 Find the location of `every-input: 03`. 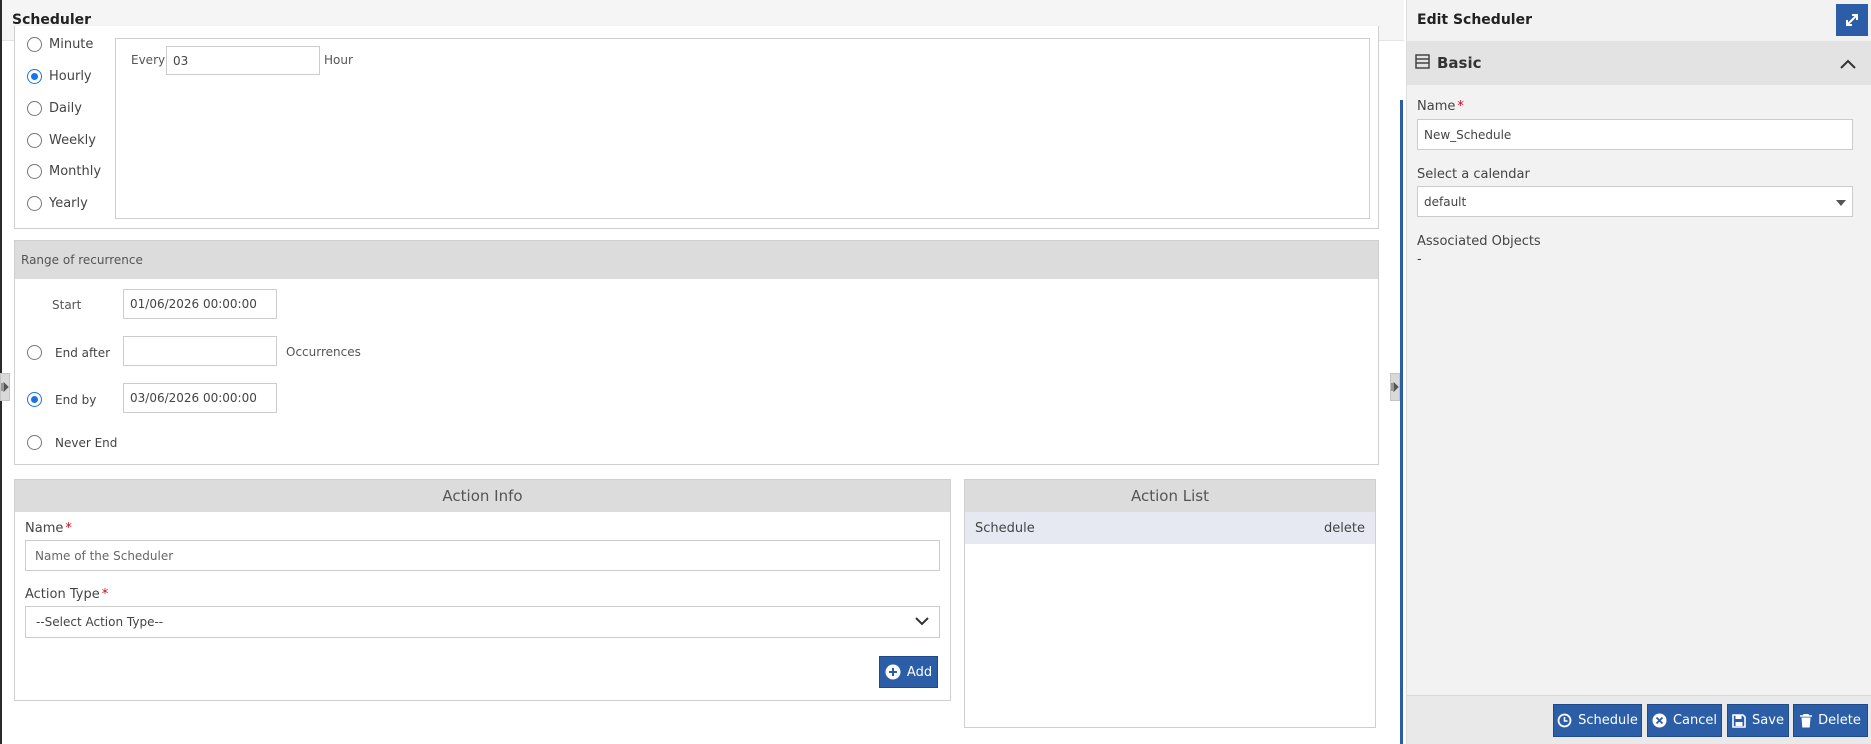

every-input: 03 is located at coordinates (243, 60).